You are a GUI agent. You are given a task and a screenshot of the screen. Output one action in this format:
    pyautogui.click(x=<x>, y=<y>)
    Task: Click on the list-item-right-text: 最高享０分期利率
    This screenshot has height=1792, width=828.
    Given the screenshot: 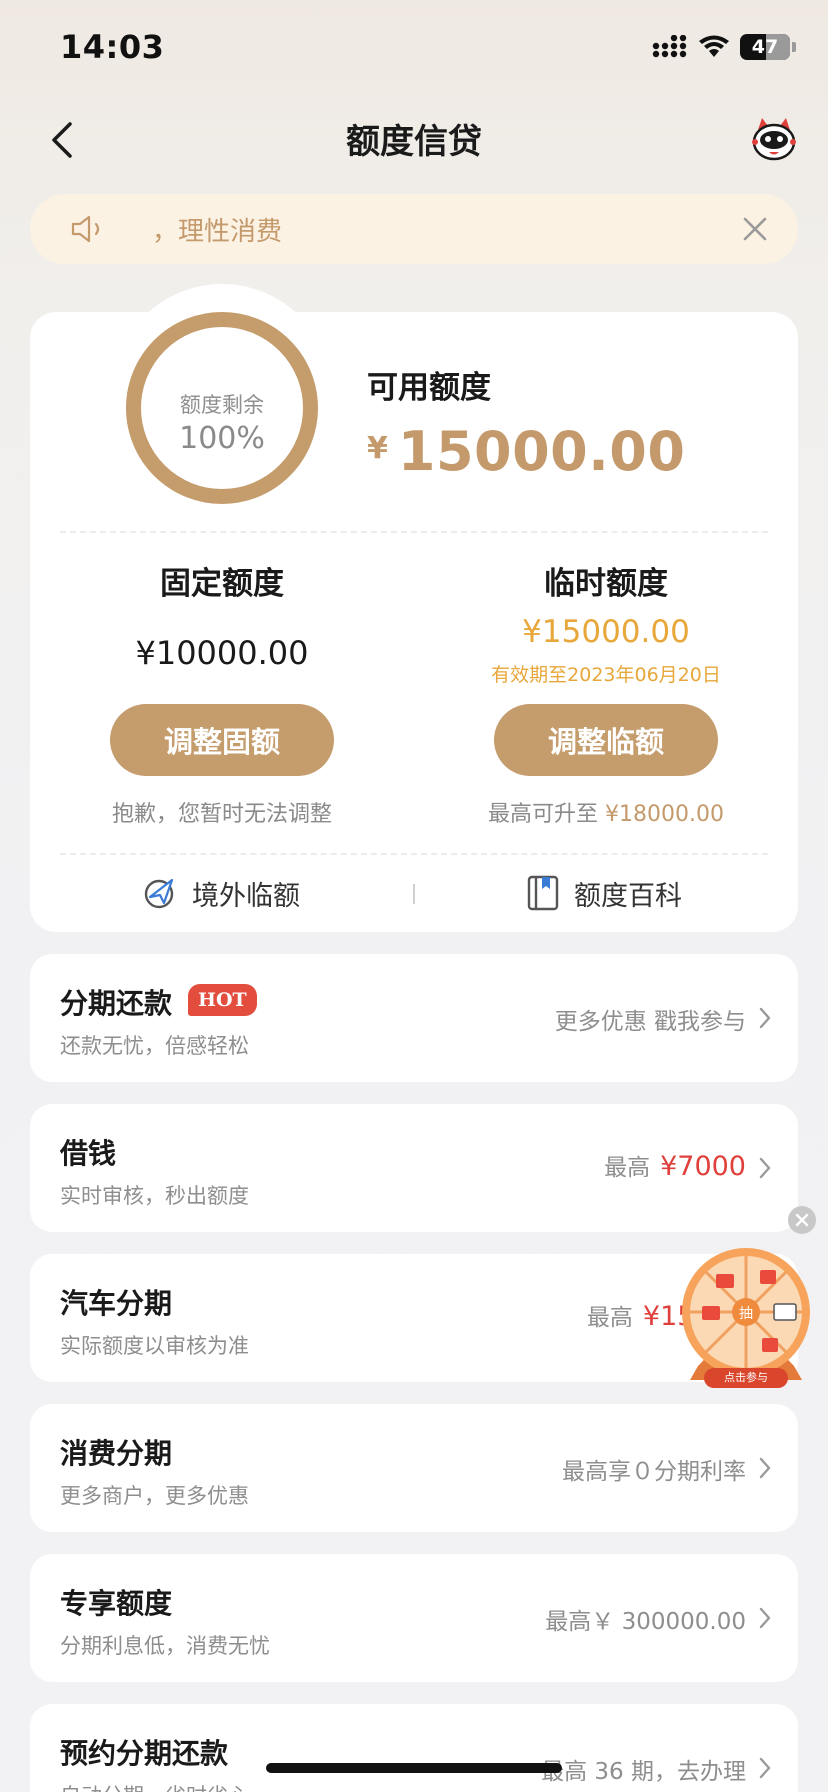 What is the action you would take?
    pyautogui.click(x=654, y=1469)
    